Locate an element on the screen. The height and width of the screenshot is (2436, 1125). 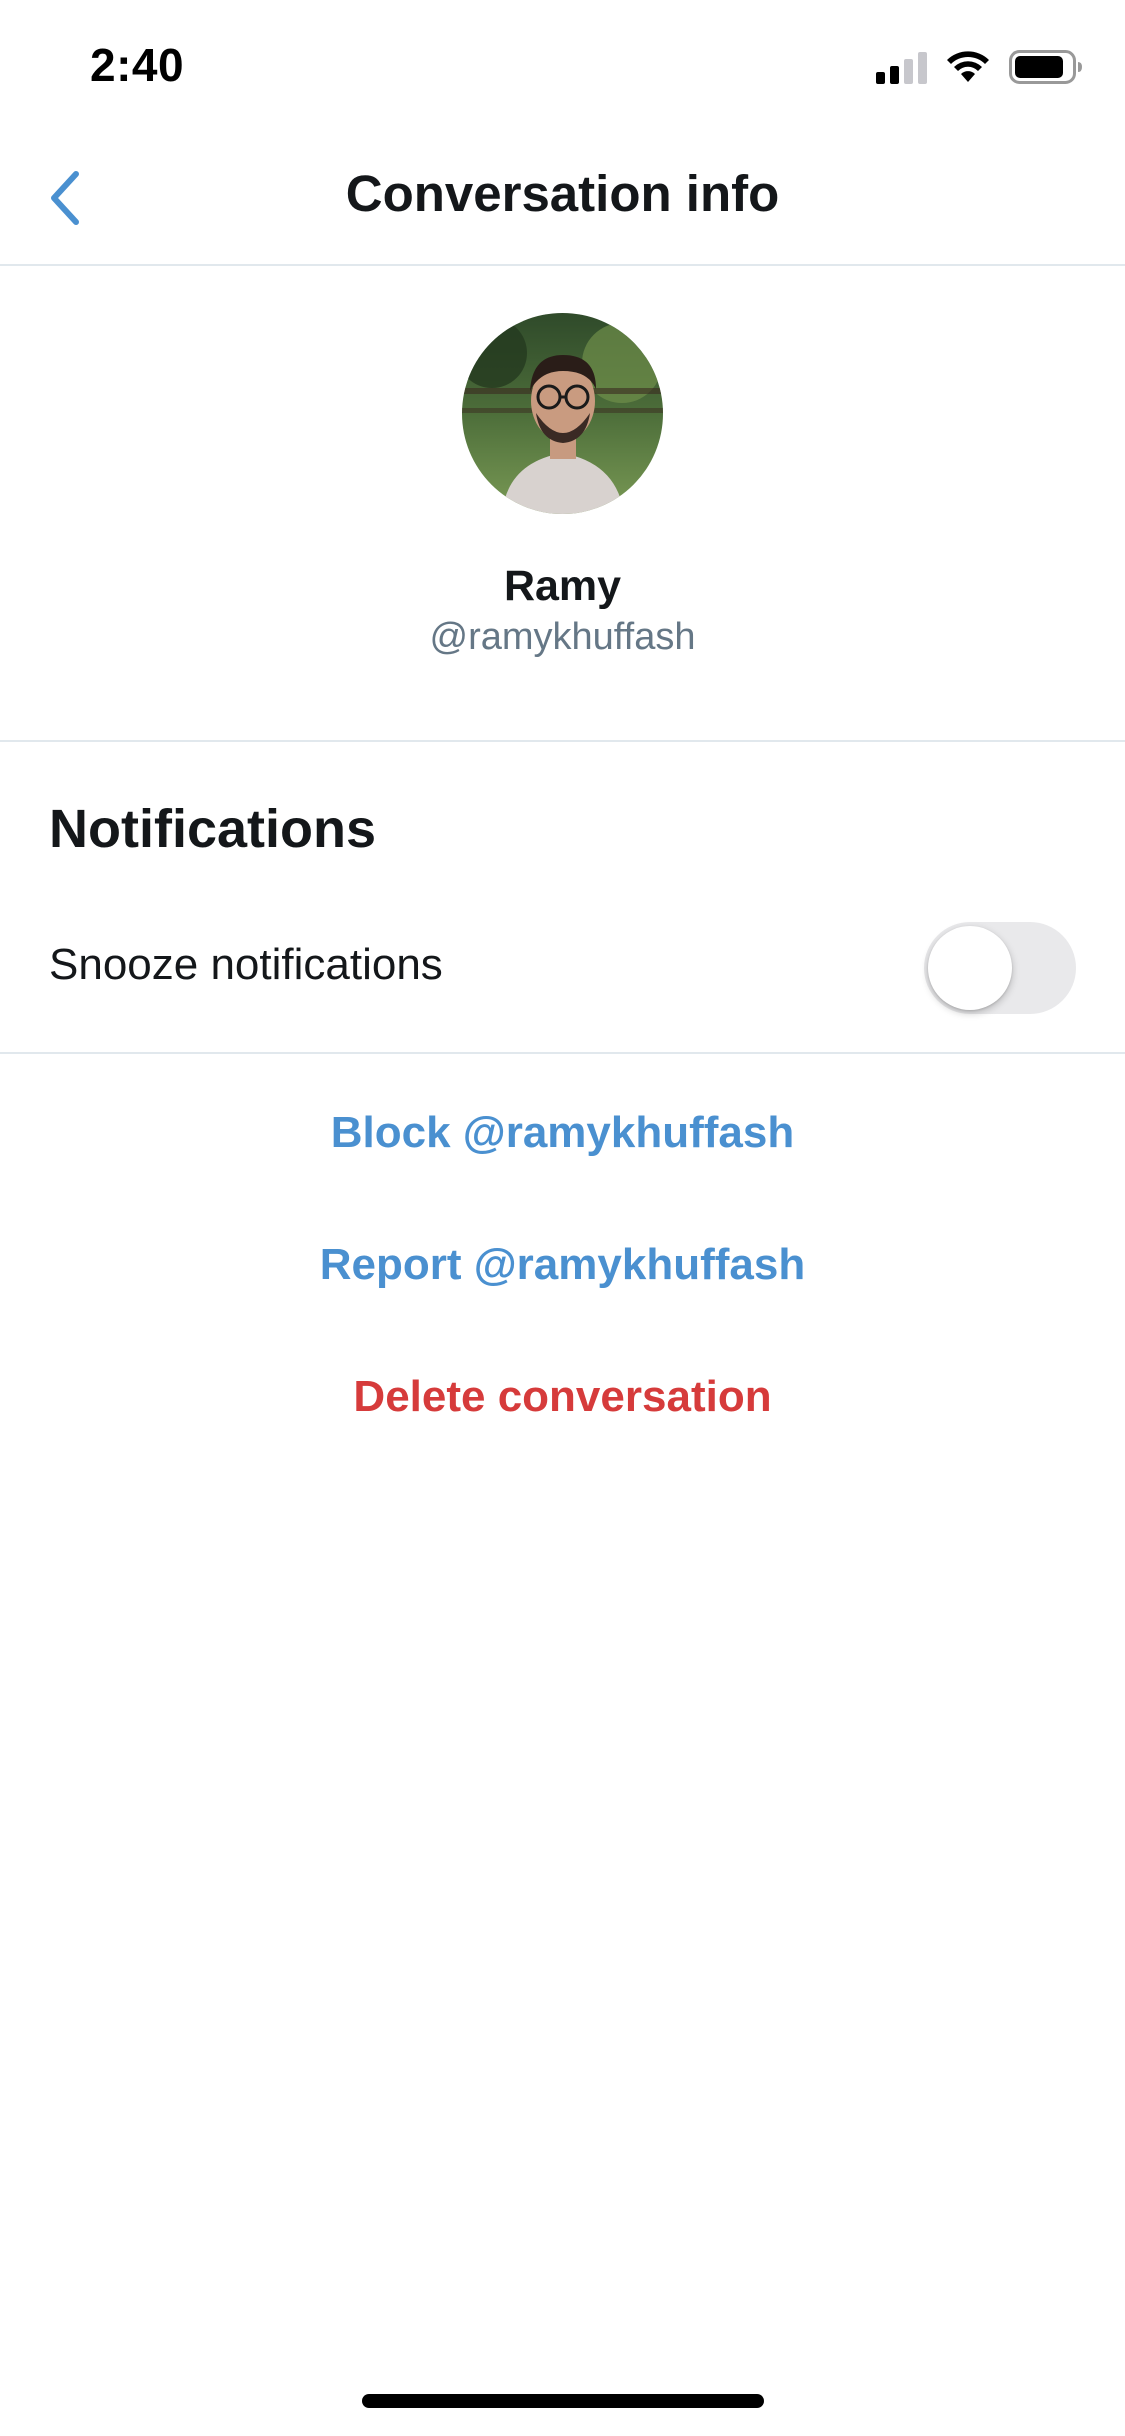
status-time: 2:40 is located at coordinates (137, 65).